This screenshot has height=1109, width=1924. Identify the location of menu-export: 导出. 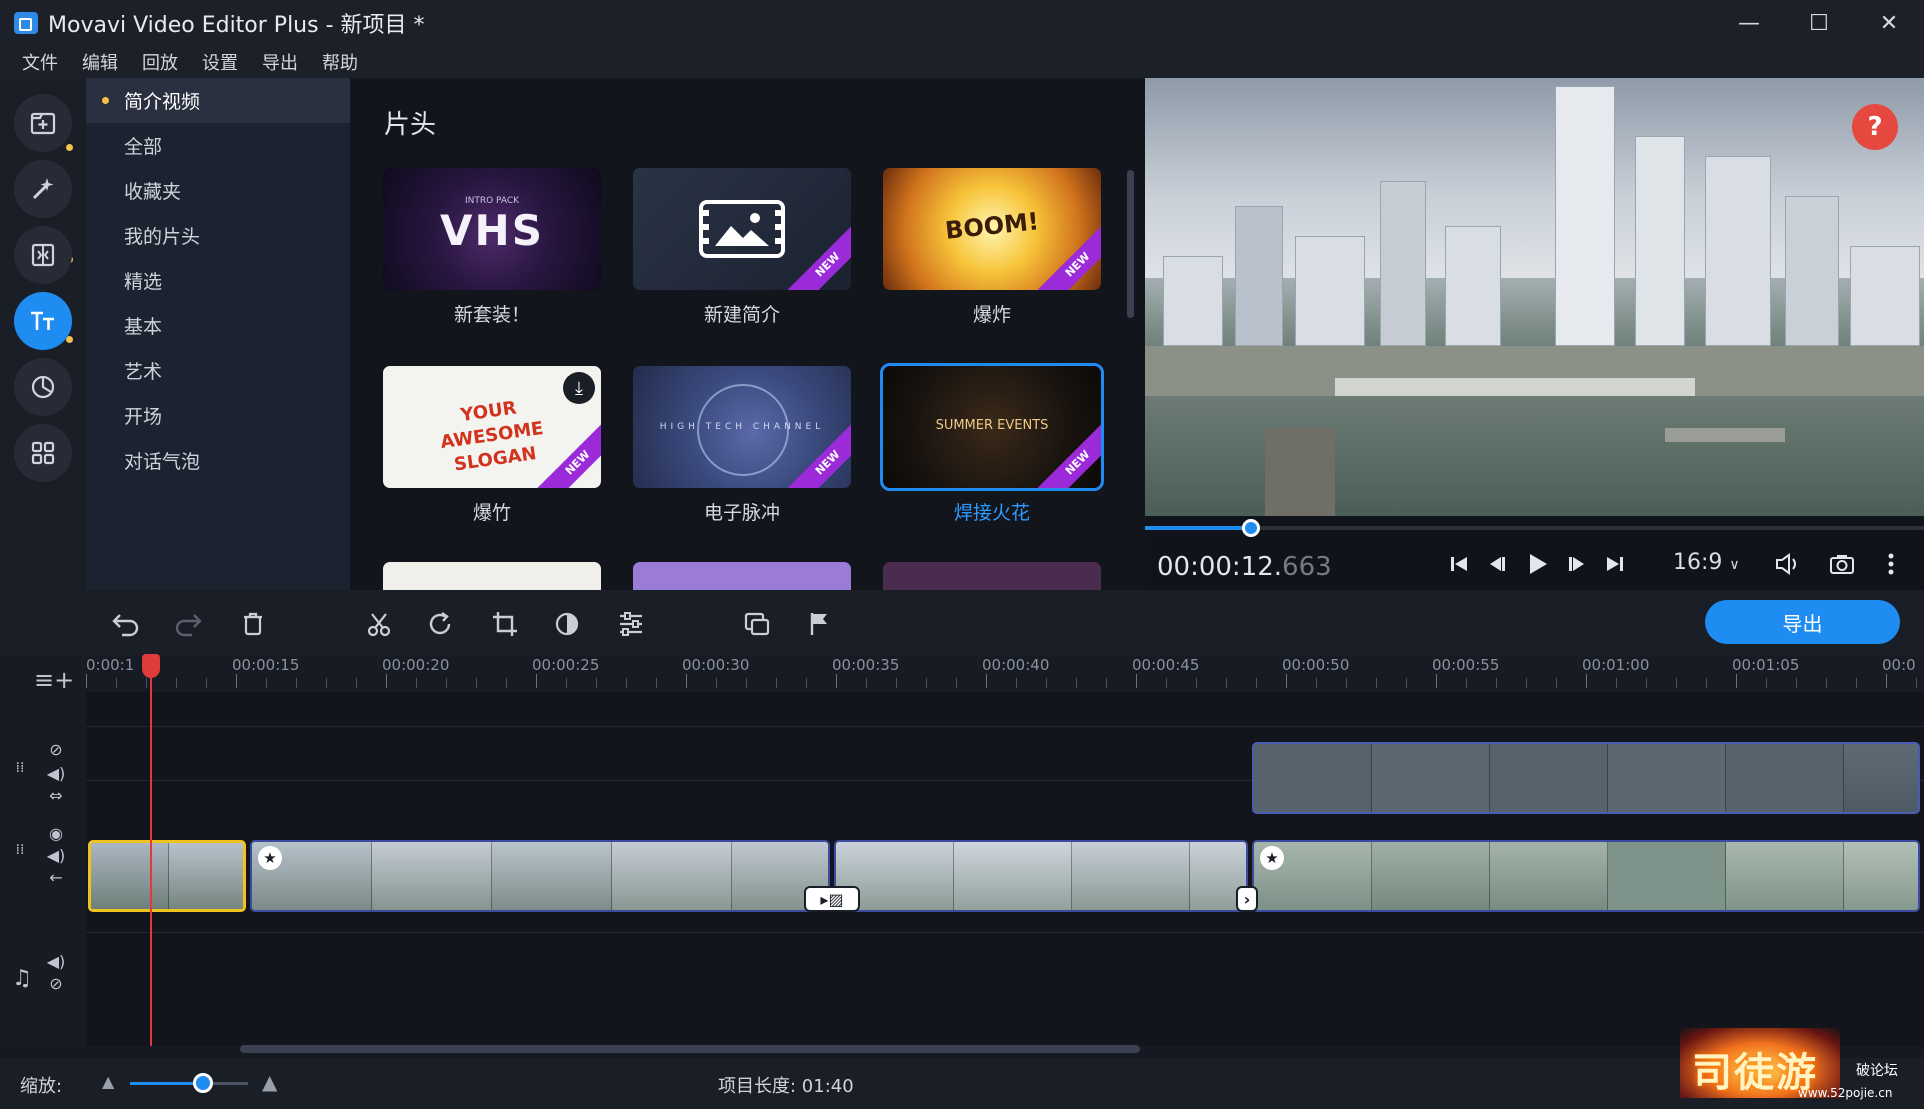
(280, 62).